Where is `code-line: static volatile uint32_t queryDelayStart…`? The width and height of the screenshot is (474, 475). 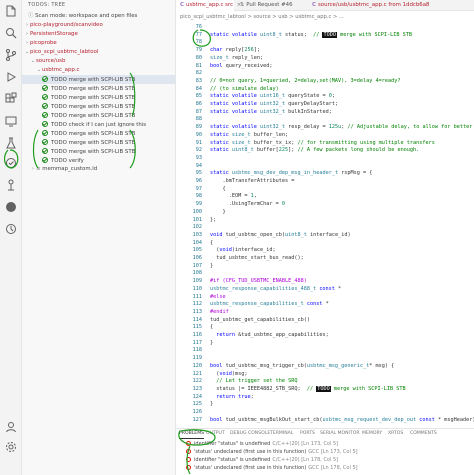 code-line: static volatile uint32_t queryDelayStart… is located at coordinates (274, 104).